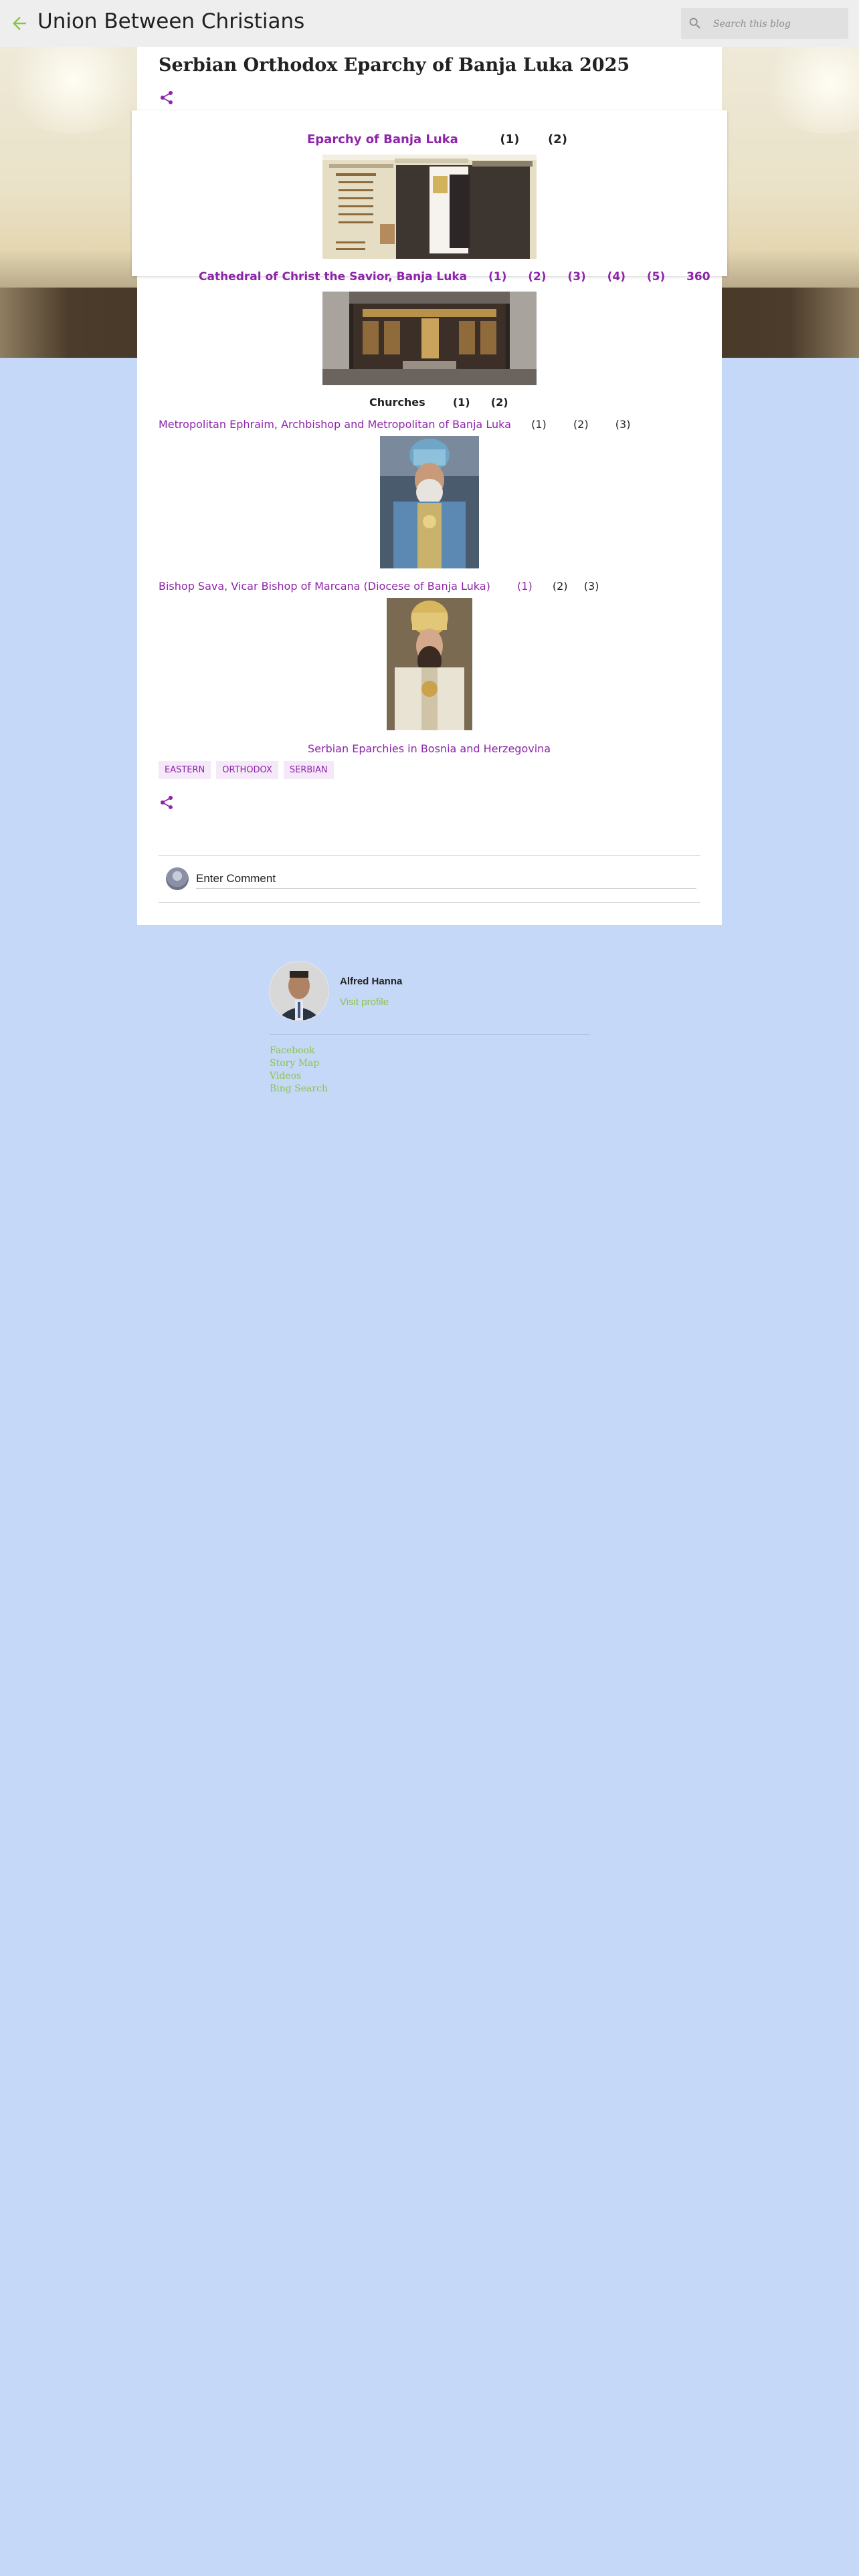 The width and height of the screenshot is (859, 2576). What do you see at coordinates (525, 586) in the screenshot?
I see `bishop-ref-1: (1)` at bounding box center [525, 586].